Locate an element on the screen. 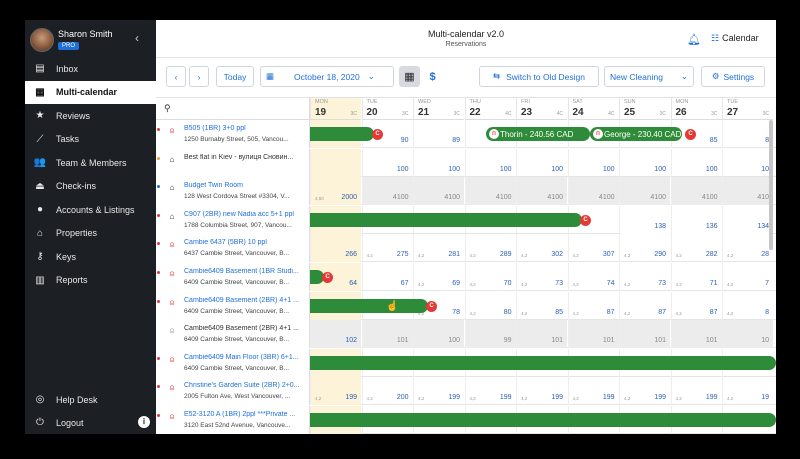 Image resolution: width=800 pixels, height=459 pixels. switch-old-design-button: ⇆ Switch to Old Design is located at coordinates (539, 76).